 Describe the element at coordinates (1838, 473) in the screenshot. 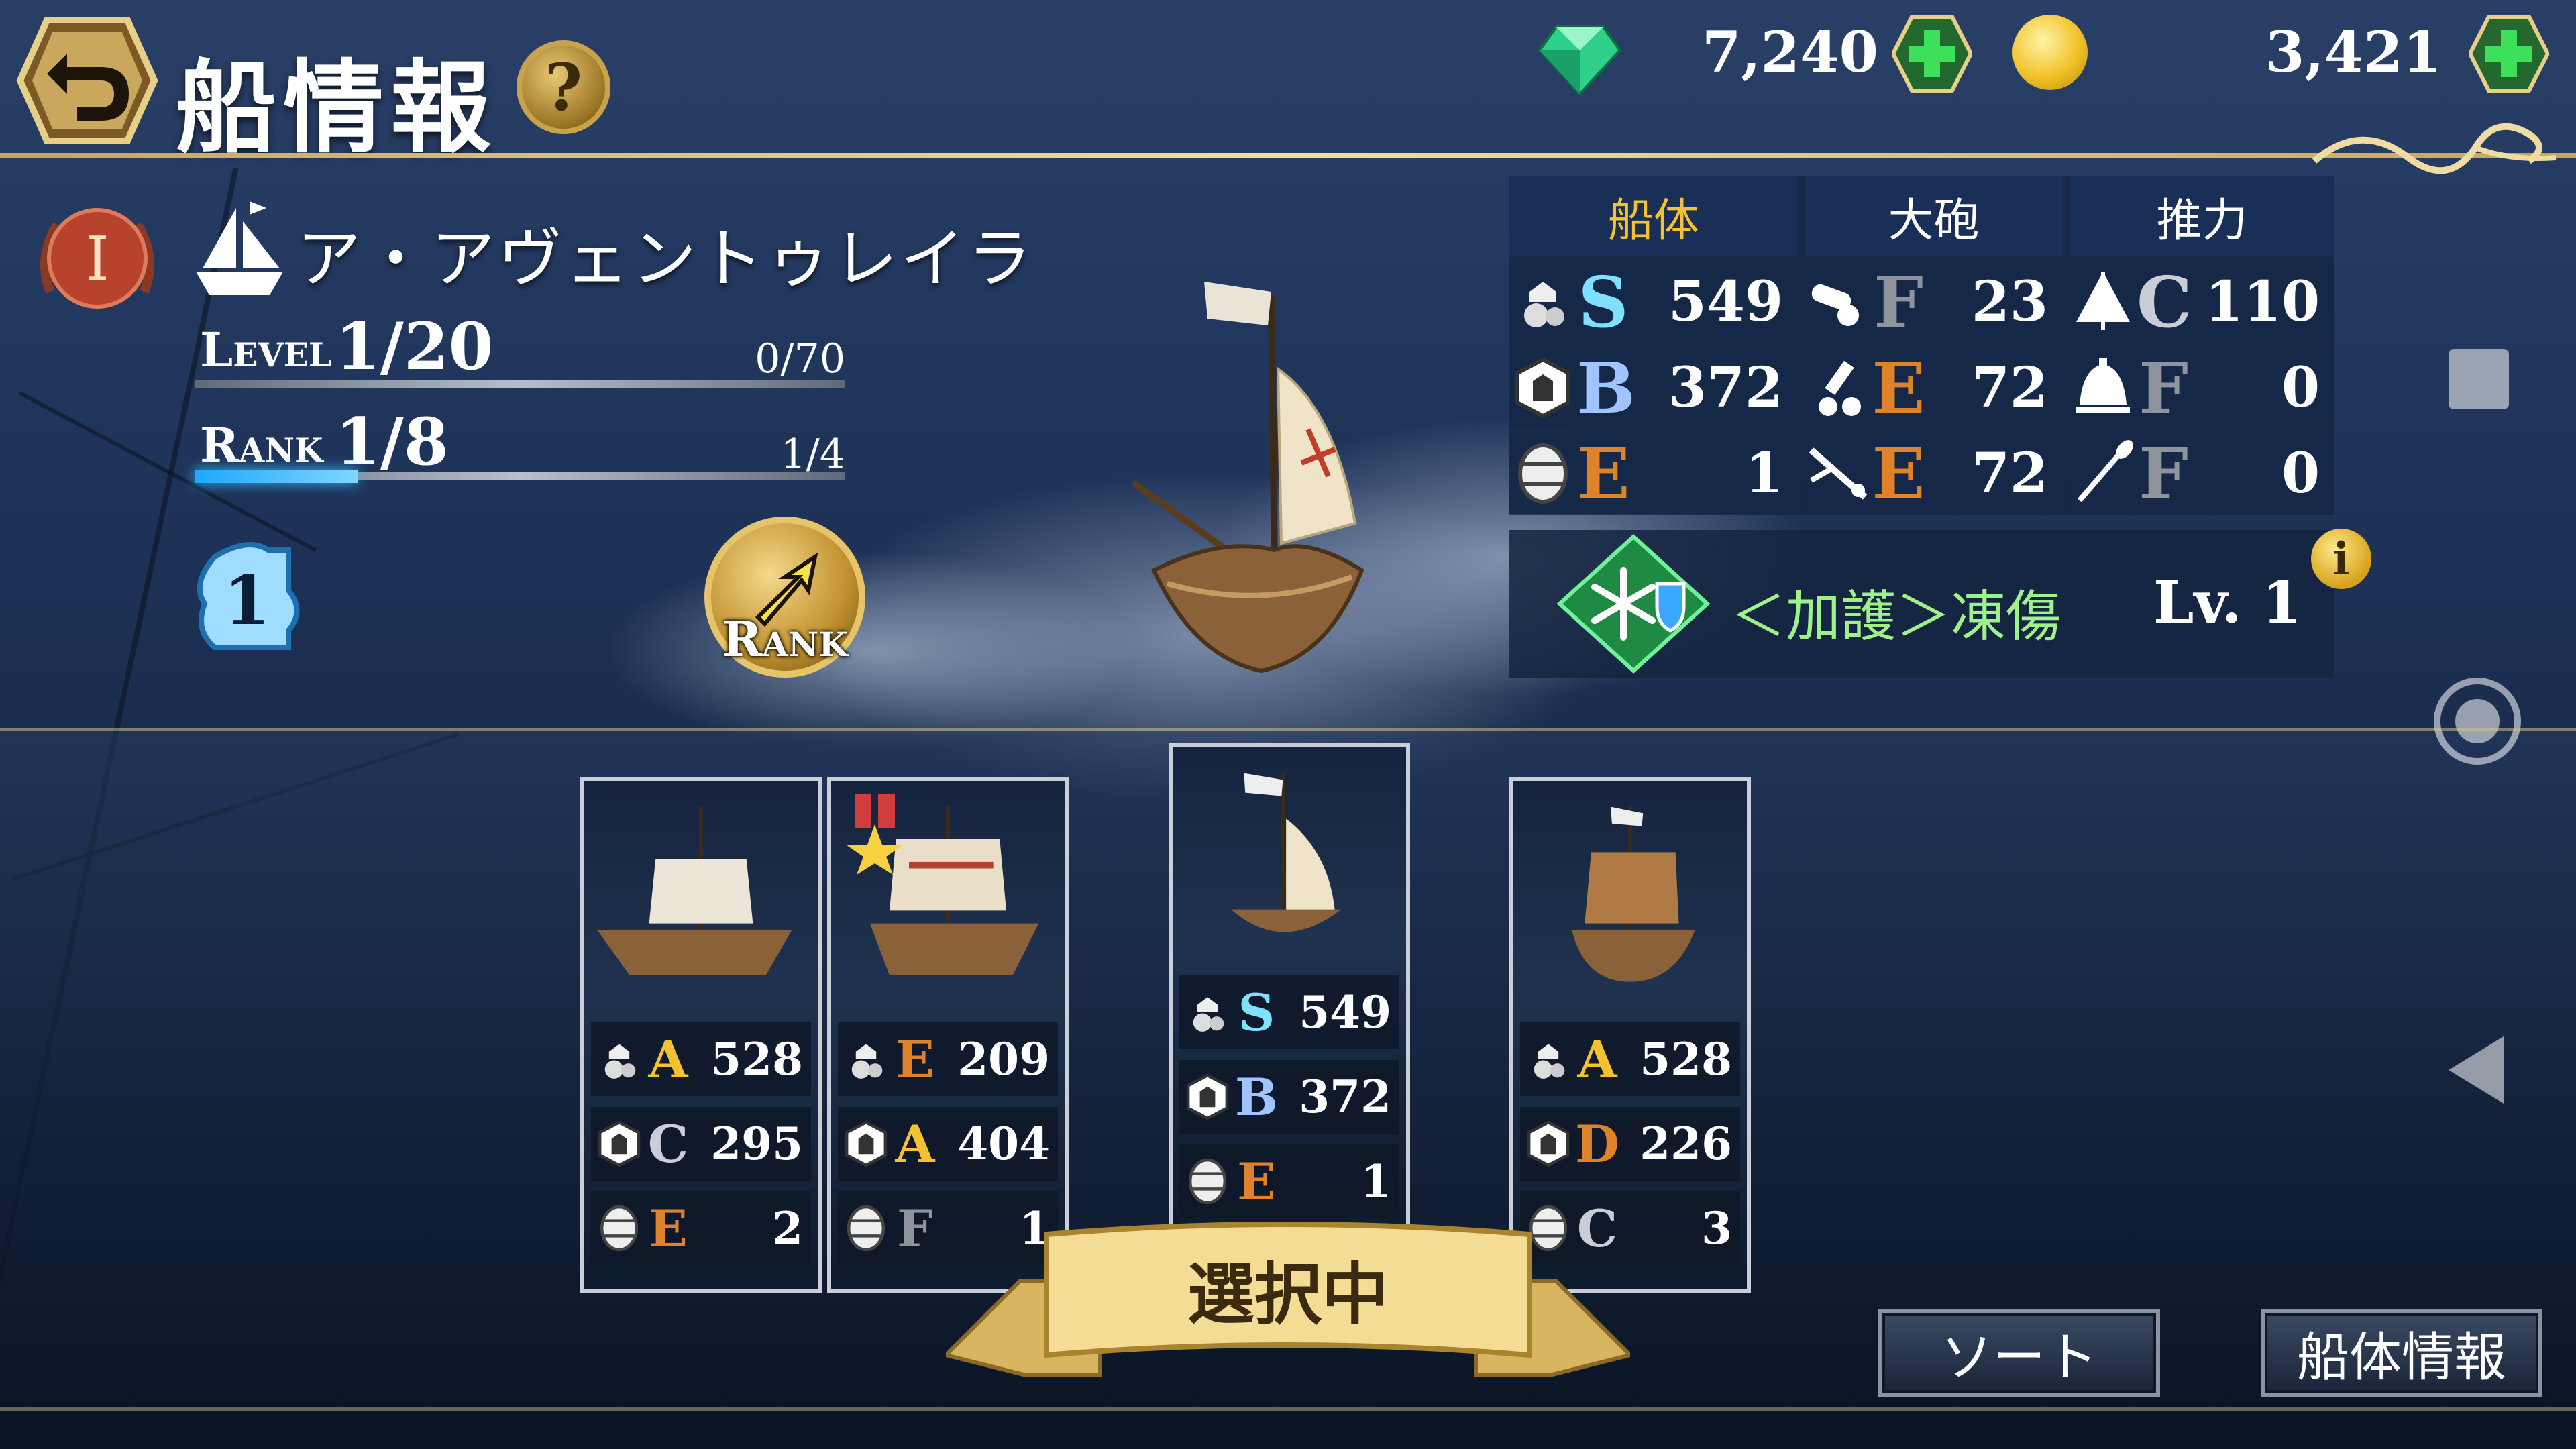

I see `rifle-icon` at that location.